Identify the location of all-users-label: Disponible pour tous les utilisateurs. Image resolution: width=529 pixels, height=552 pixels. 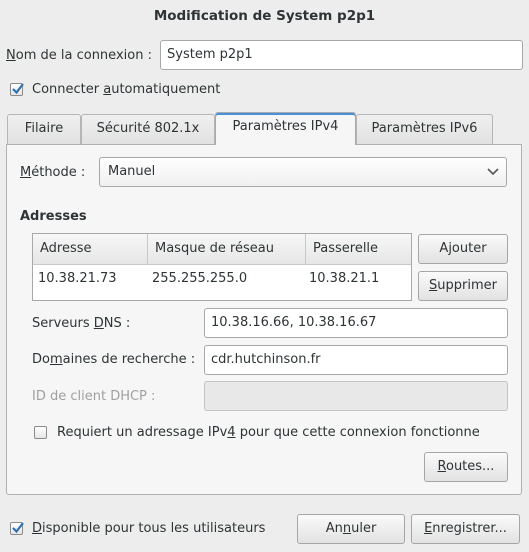
(148, 528).